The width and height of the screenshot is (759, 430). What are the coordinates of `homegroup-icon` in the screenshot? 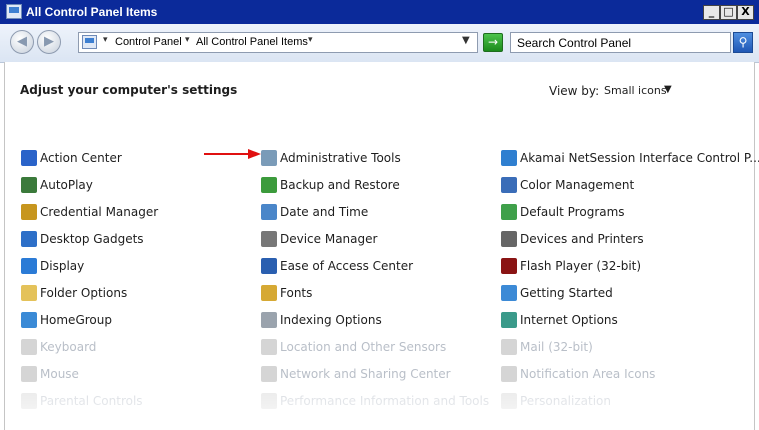 It's located at (29, 320).